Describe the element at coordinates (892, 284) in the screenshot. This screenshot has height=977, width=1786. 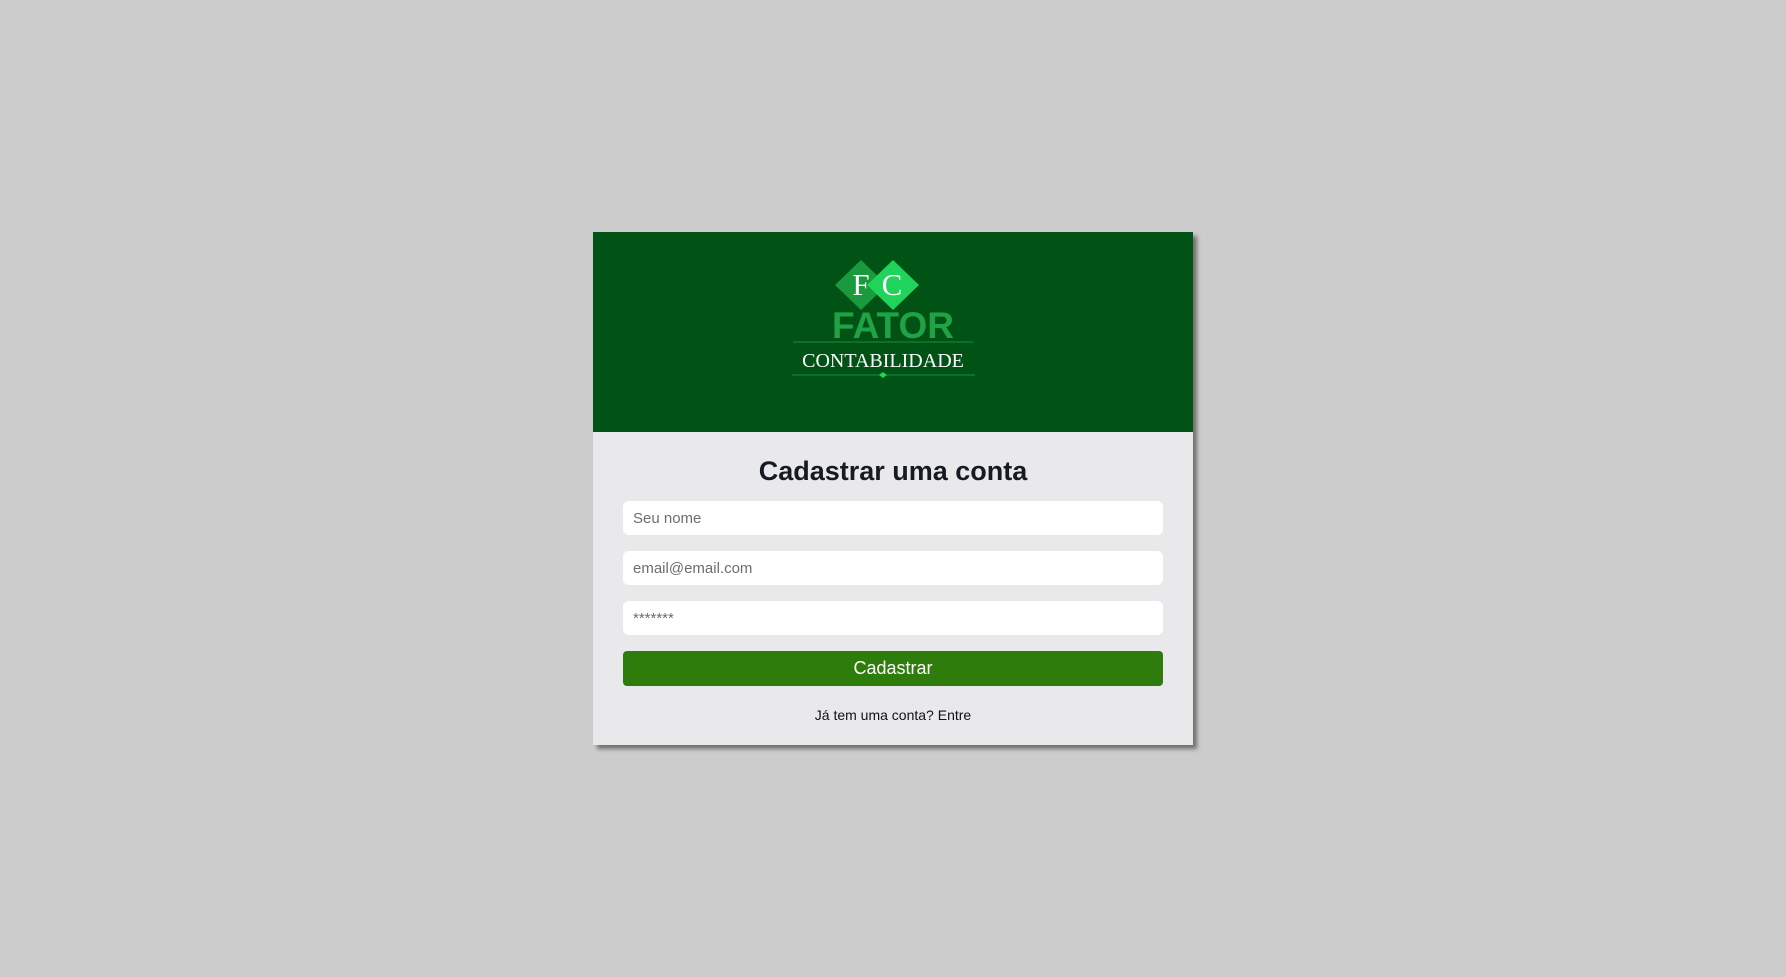
I see `logo-monogram-c: C` at that location.